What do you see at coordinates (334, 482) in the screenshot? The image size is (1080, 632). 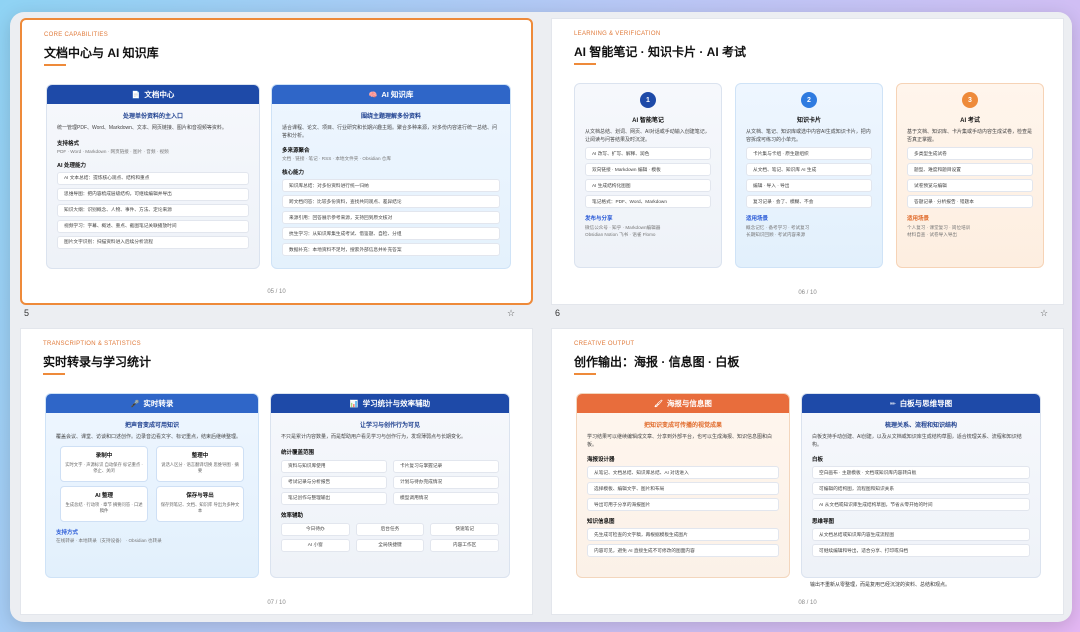 I see `stat-item: 考试记录与分析报告` at bounding box center [334, 482].